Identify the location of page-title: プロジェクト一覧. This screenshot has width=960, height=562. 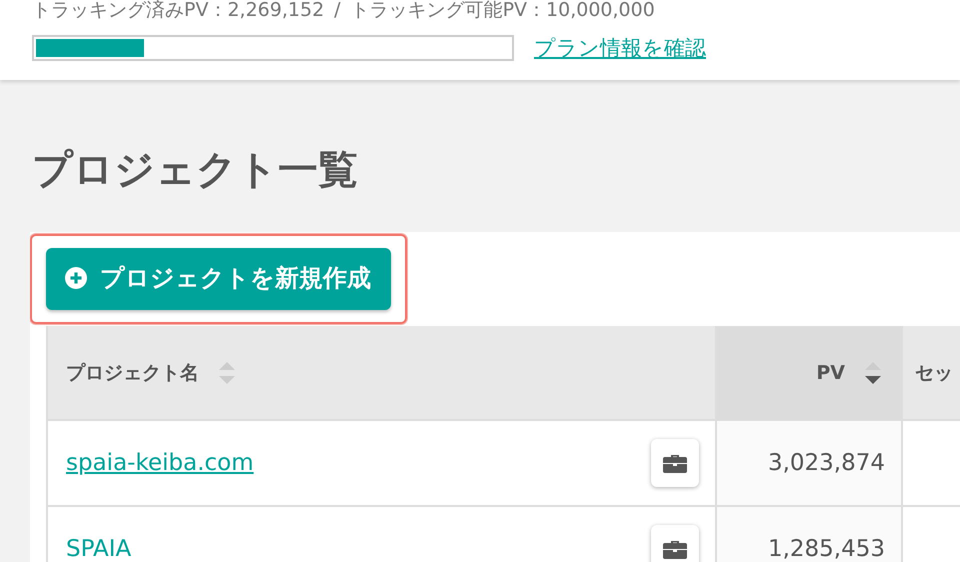
(195, 170).